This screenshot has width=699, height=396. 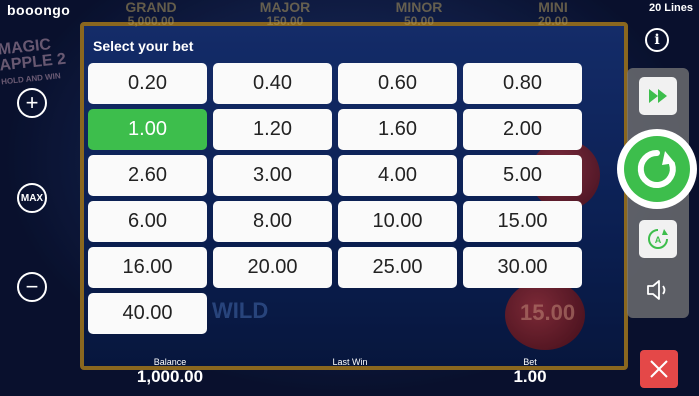 I want to click on autoplay-button: A, so click(x=658, y=239).